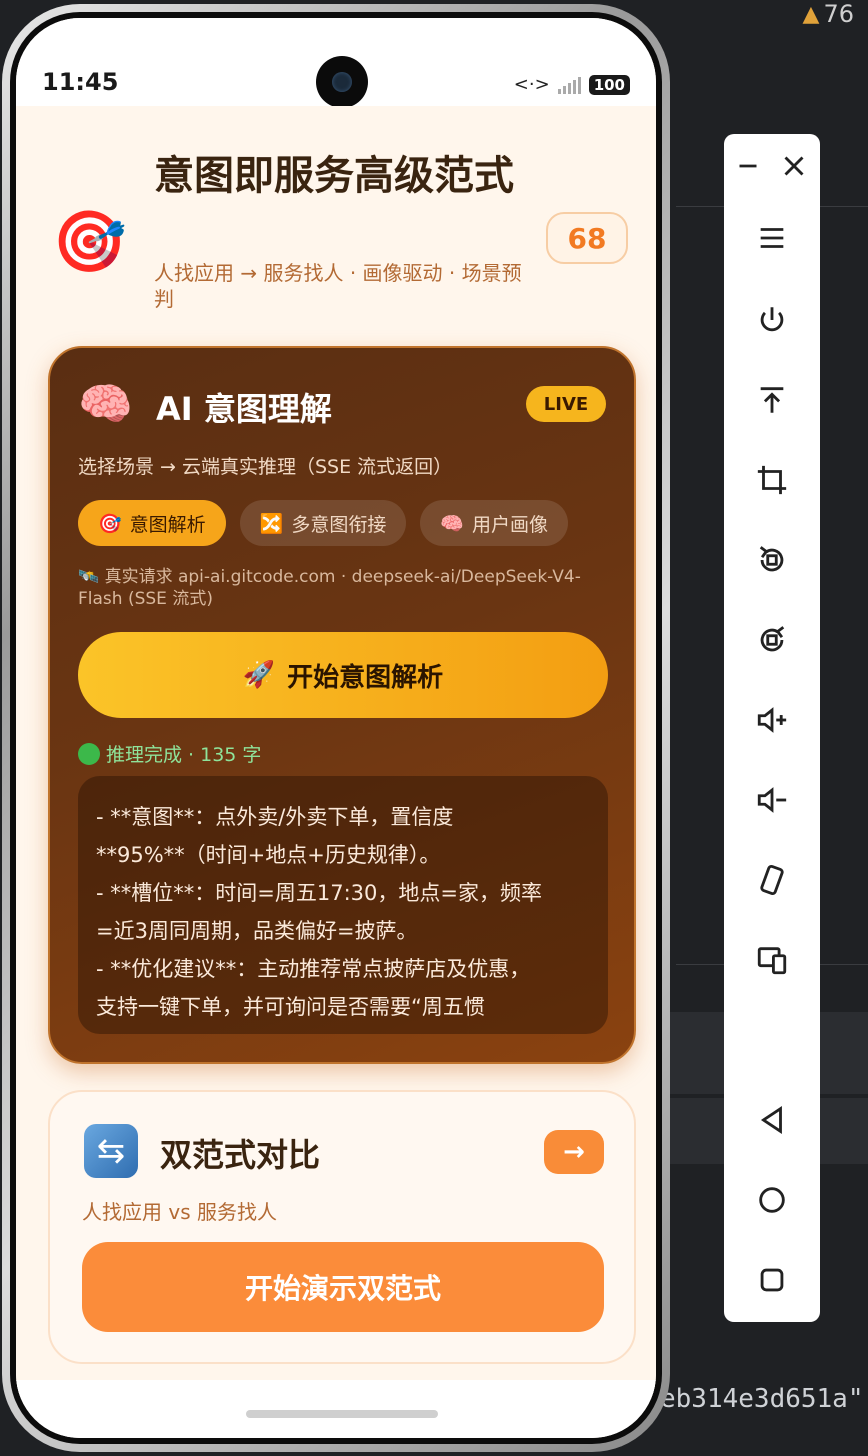 Image resolution: width=868 pixels, height=1456 pixels. I want to click on status-icons: <·> 100, so click(572, 84).